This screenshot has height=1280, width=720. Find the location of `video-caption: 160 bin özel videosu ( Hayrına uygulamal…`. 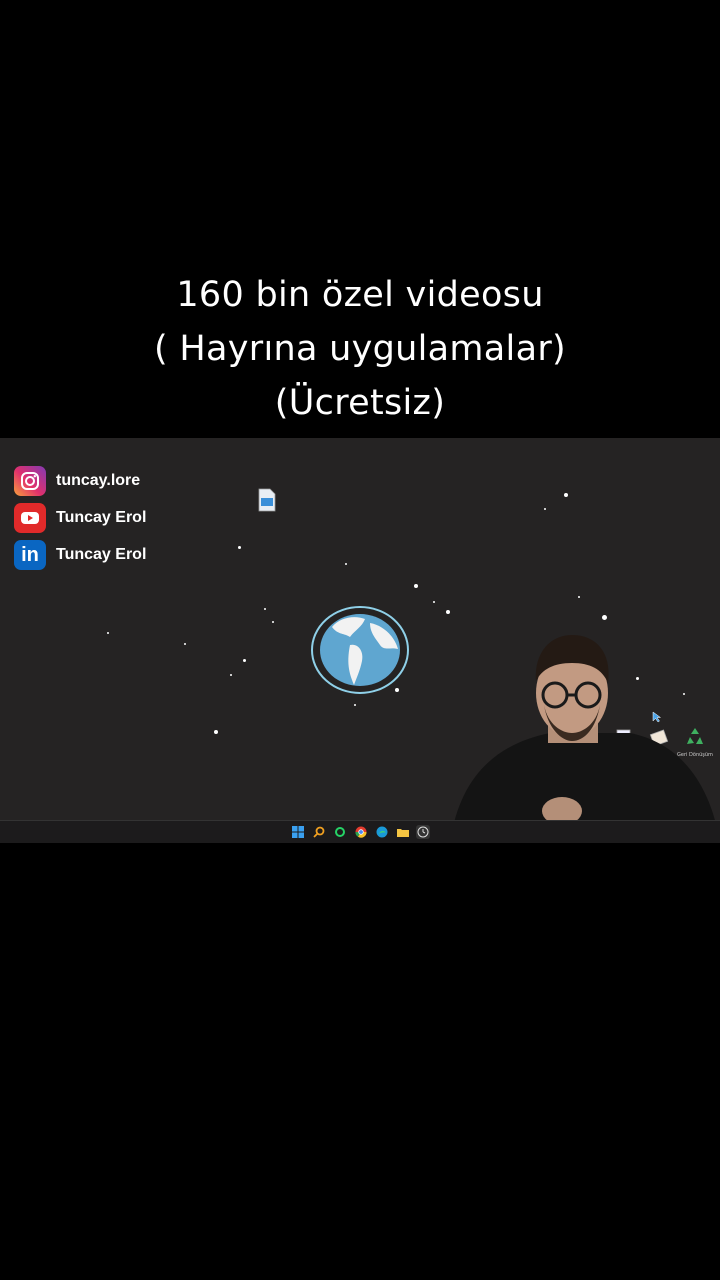

video-caption: 160 bin özel videosu ( Hayrına uygulamal… is located at coordinates (360, 349).